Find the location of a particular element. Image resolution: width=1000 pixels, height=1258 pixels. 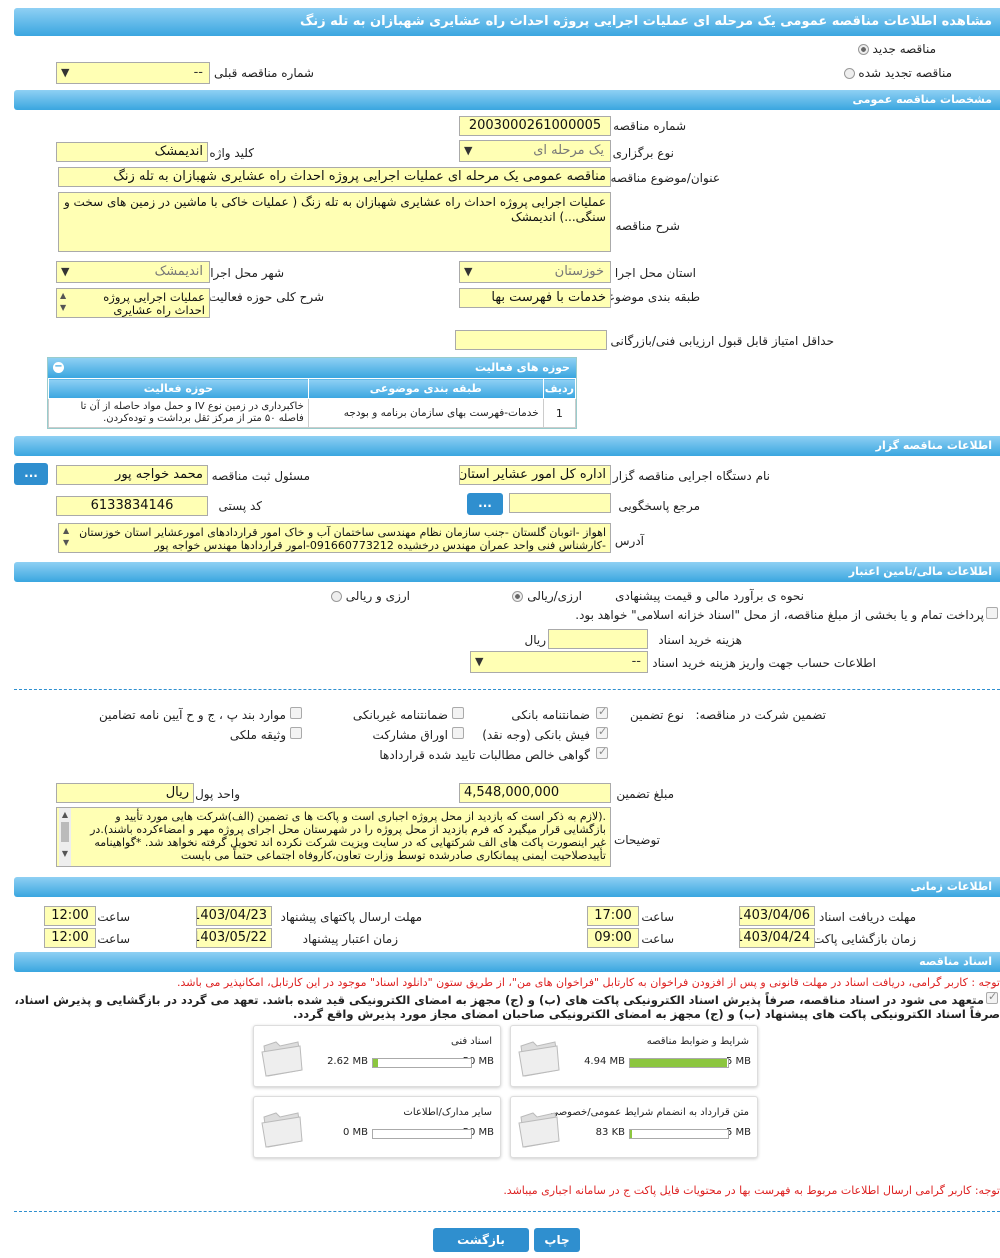

send-time-field: 12:00 is located at coordinates (70, 916).